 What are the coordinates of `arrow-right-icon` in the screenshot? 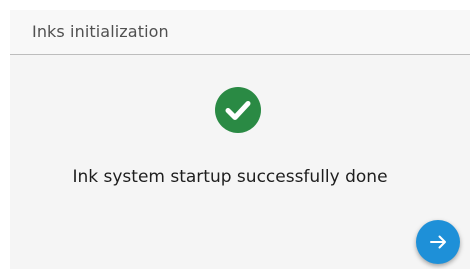 It's located at (438, 242).